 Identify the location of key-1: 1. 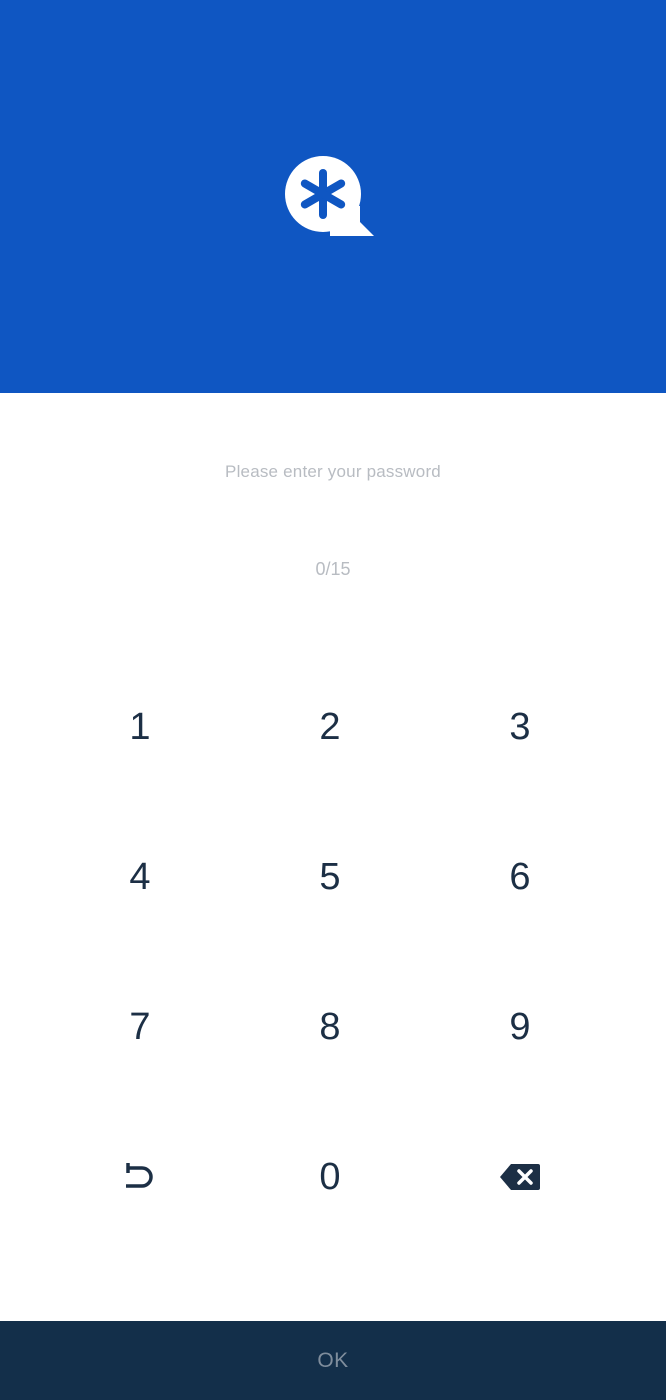
(140, 727).